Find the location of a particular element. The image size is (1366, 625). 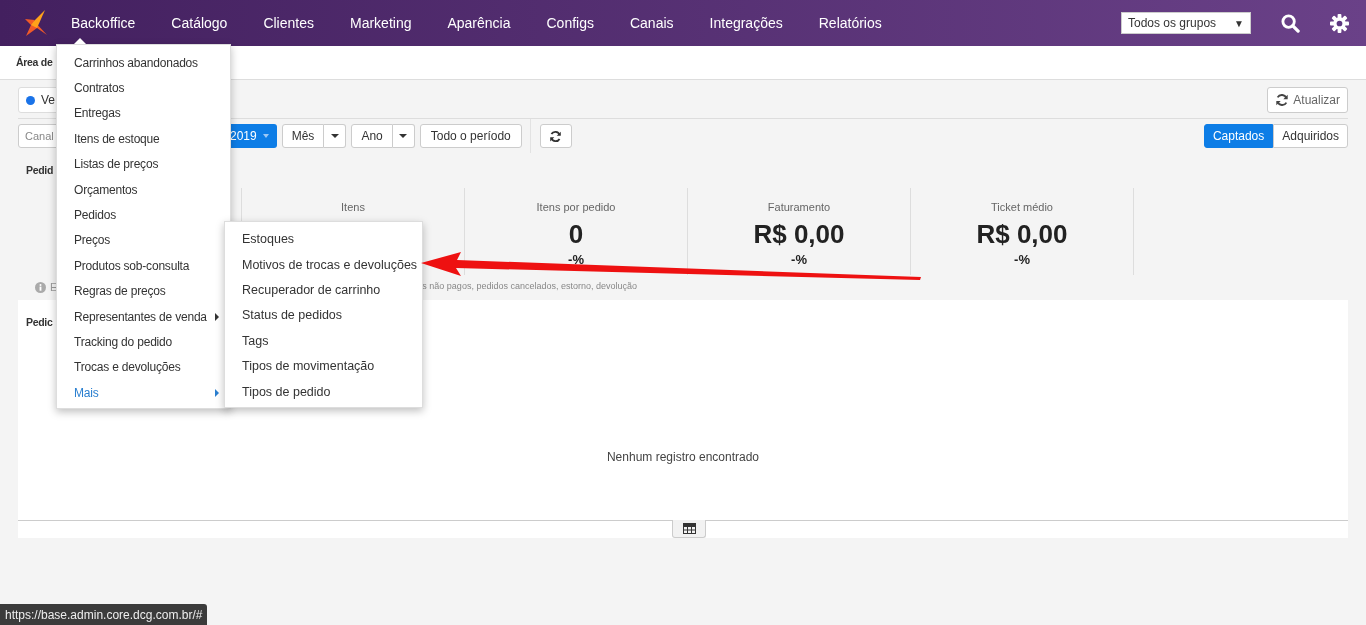

stat-label: Ticket médio is located at coordinates (1022, 207).